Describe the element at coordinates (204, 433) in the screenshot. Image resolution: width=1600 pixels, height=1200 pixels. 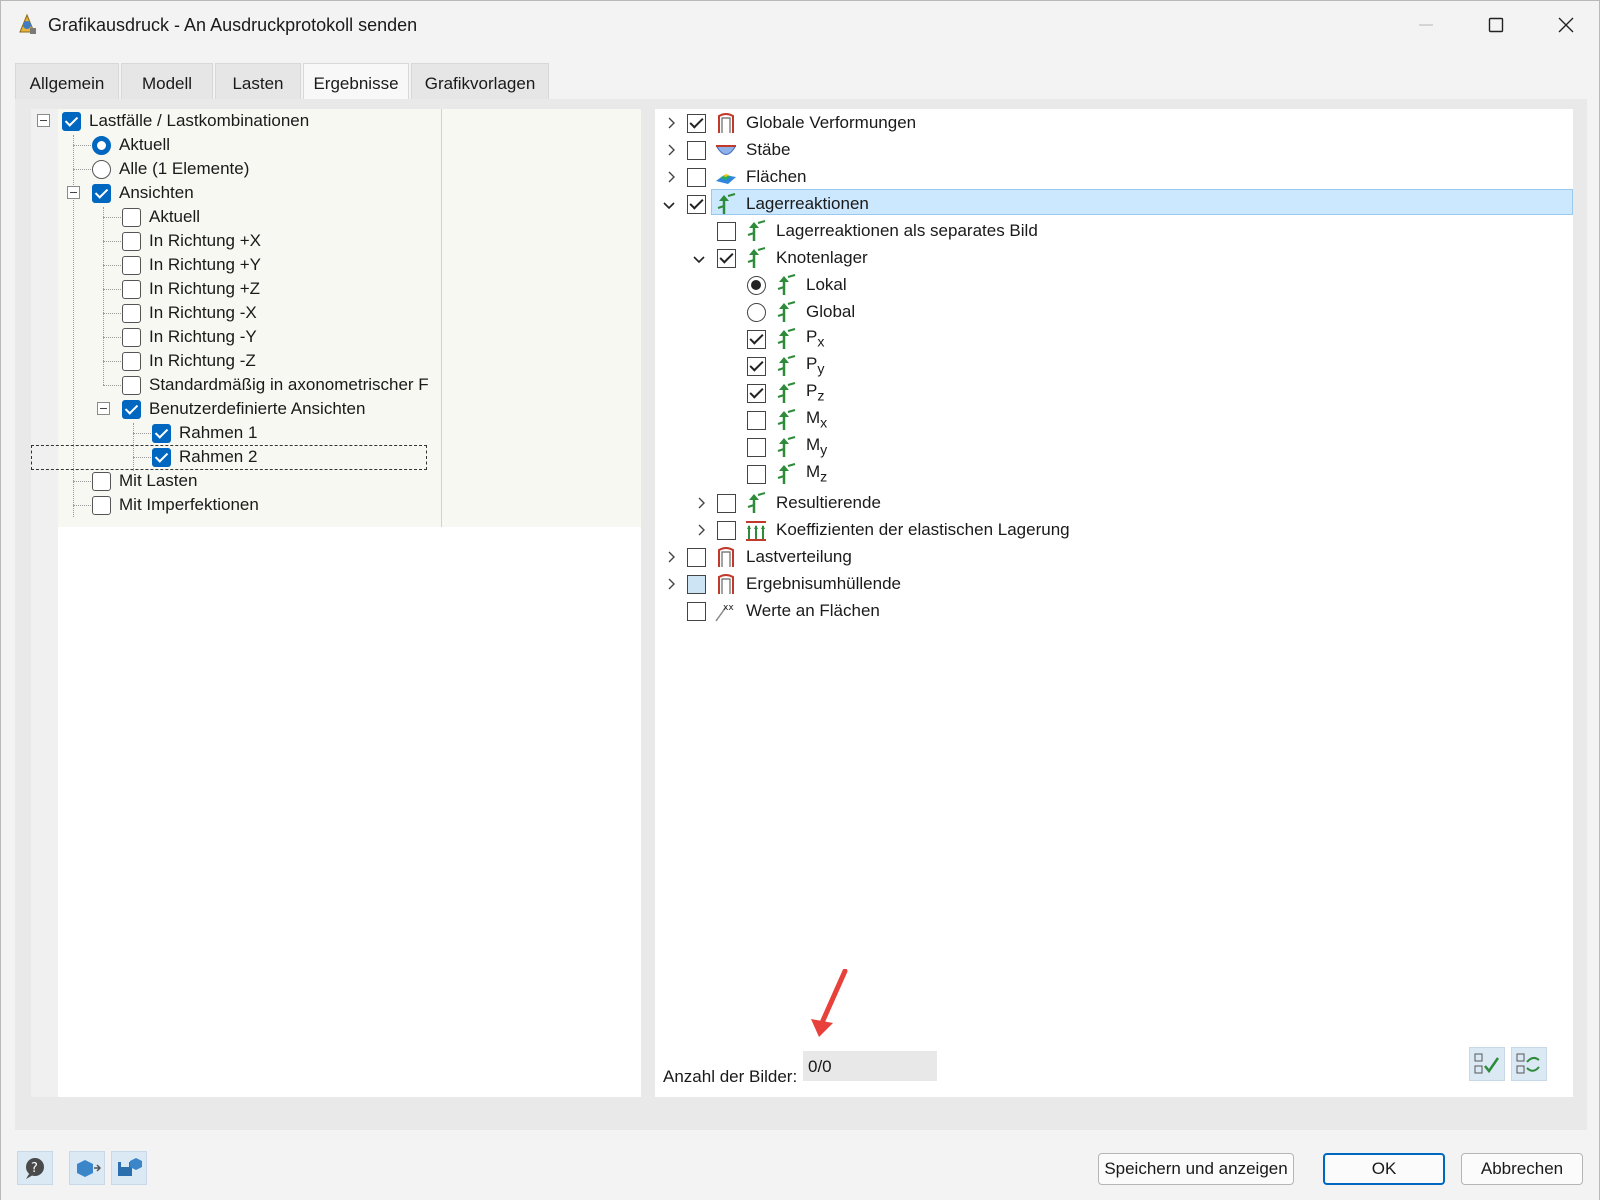
I see `tree-item-rahmen-1: Rahmen 1` at that location.